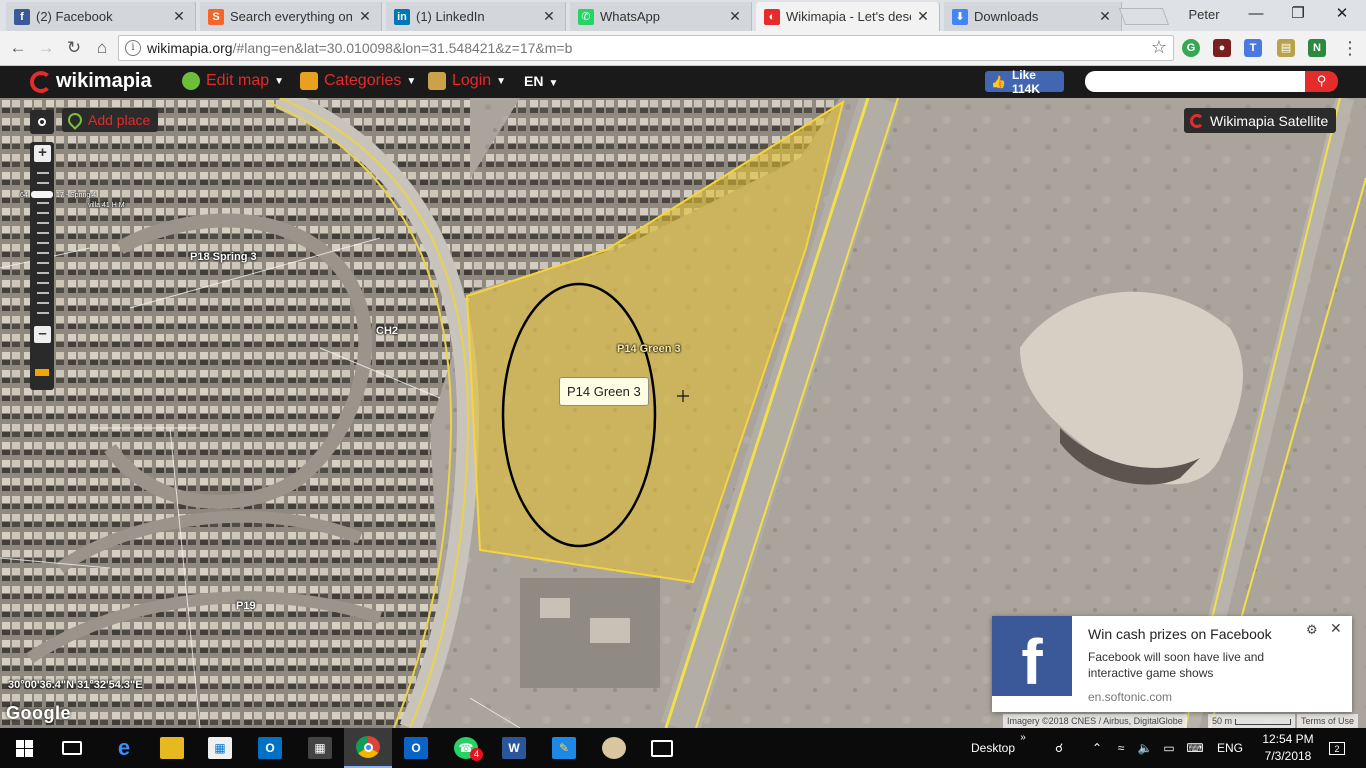 The width and height of the screenshot is (1366, 768). What do you see at coordinates (1317, 48) in the screenshot?
I see `new-extension-icon: N` at bounding box center [1317, 48].